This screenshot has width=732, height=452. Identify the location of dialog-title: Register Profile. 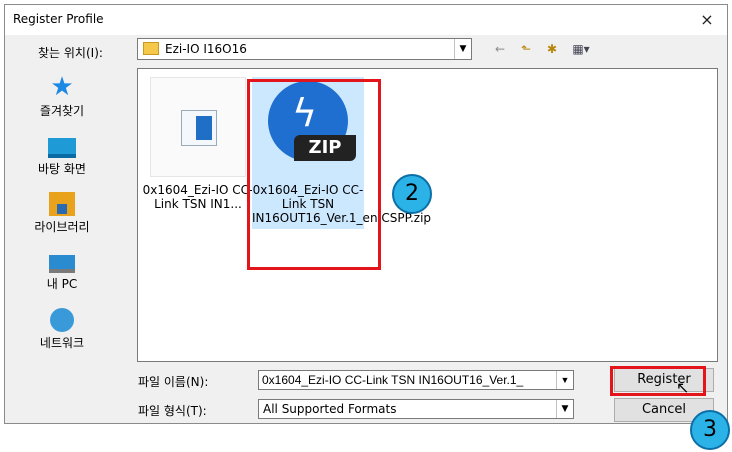
(58, 19).